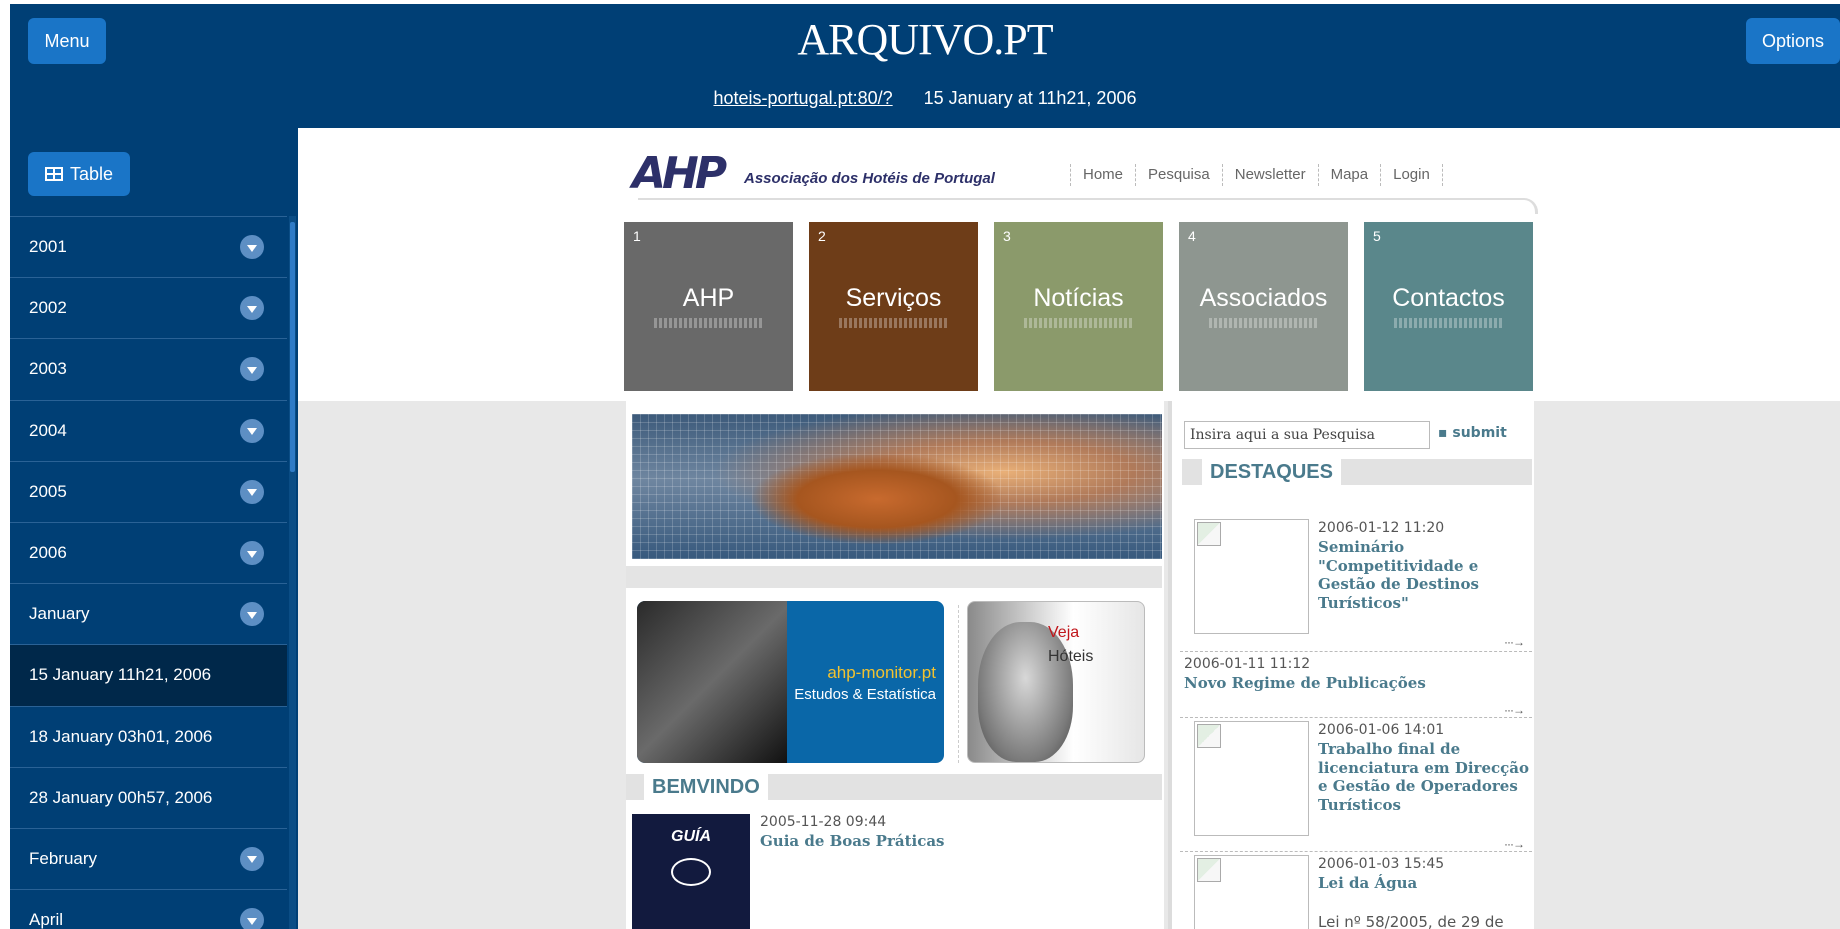 This screenshot has width=1840, height=929. I want to click on news-title-link: Lei da Água, so click(1423, 883).